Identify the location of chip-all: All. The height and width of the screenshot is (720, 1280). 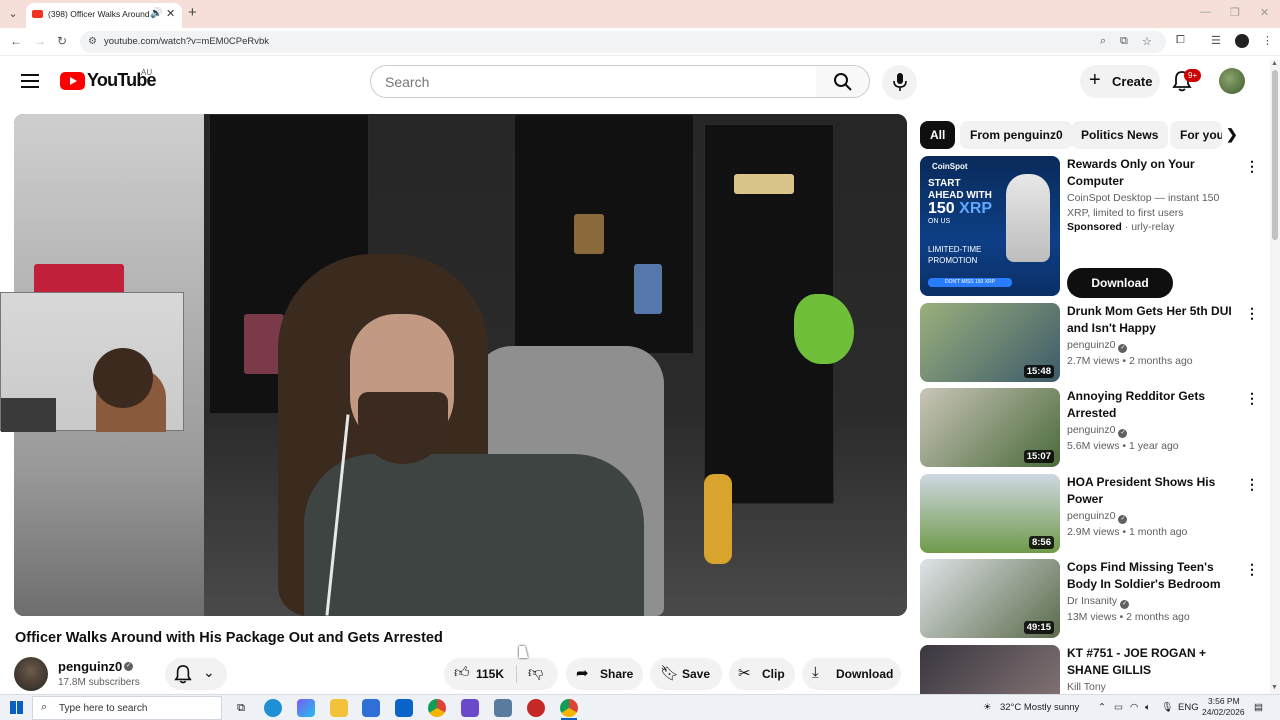
(938, 135).